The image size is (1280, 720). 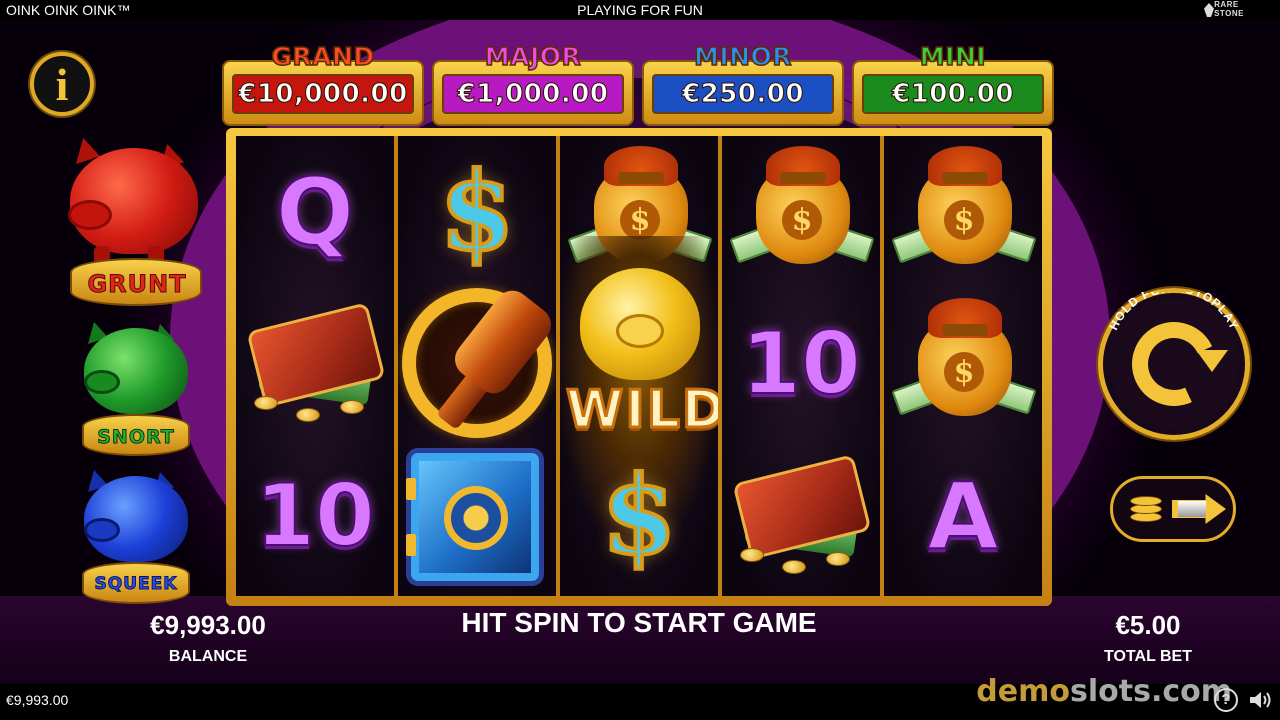 What do you see at coordinates (136, 388) in the screenshot?
I see `pig-snort: SNORT` at bounding box center [136, 388].